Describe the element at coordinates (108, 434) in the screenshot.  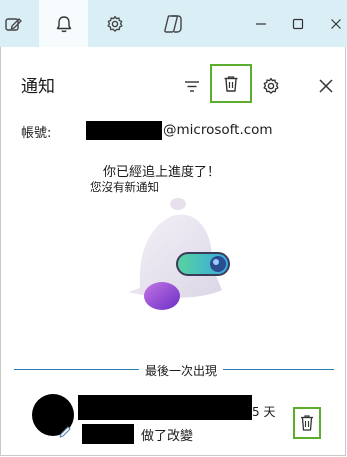
I see `file-name-redacted` at that location.